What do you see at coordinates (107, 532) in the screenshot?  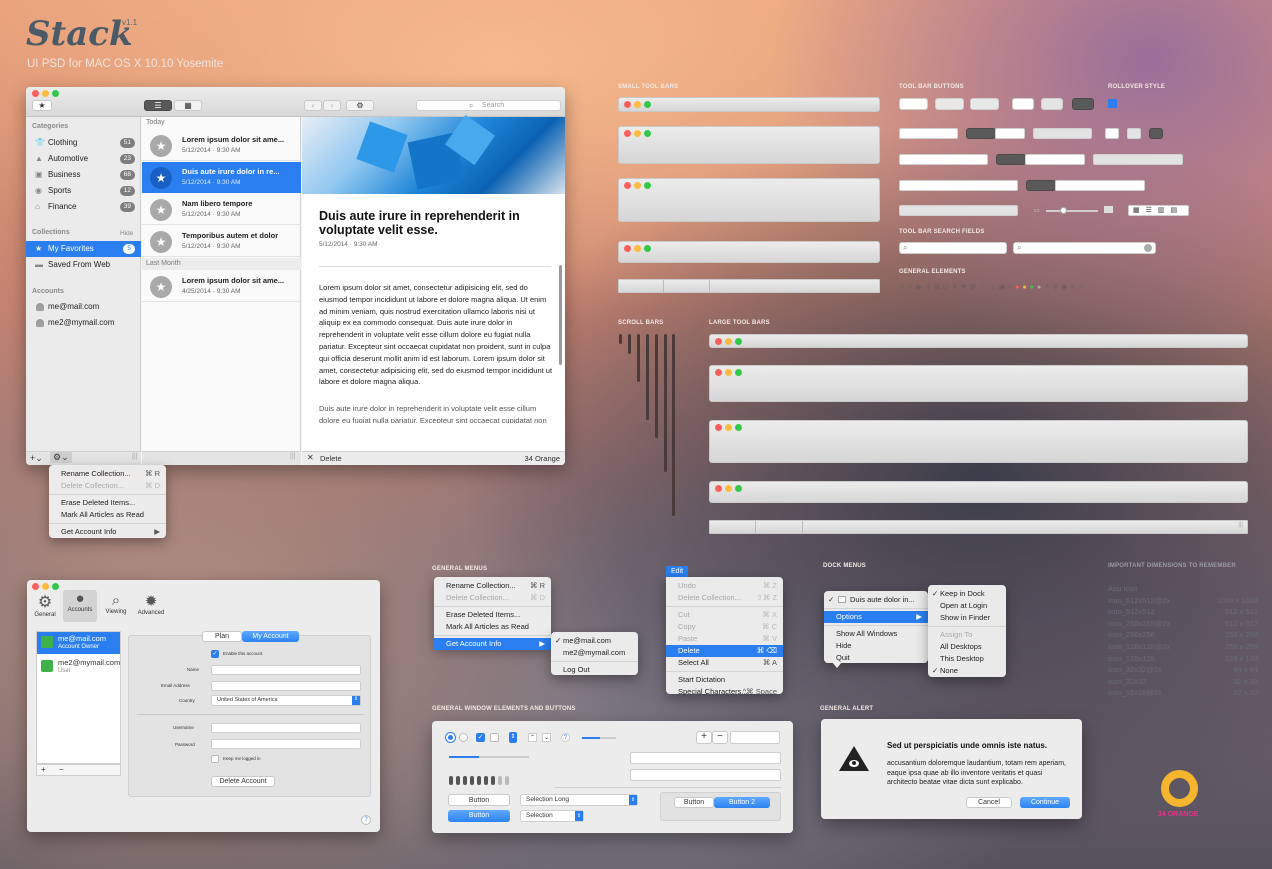 I see `menu-item-account-info: Get Account Info ▶` at bounding box center [107, 532].